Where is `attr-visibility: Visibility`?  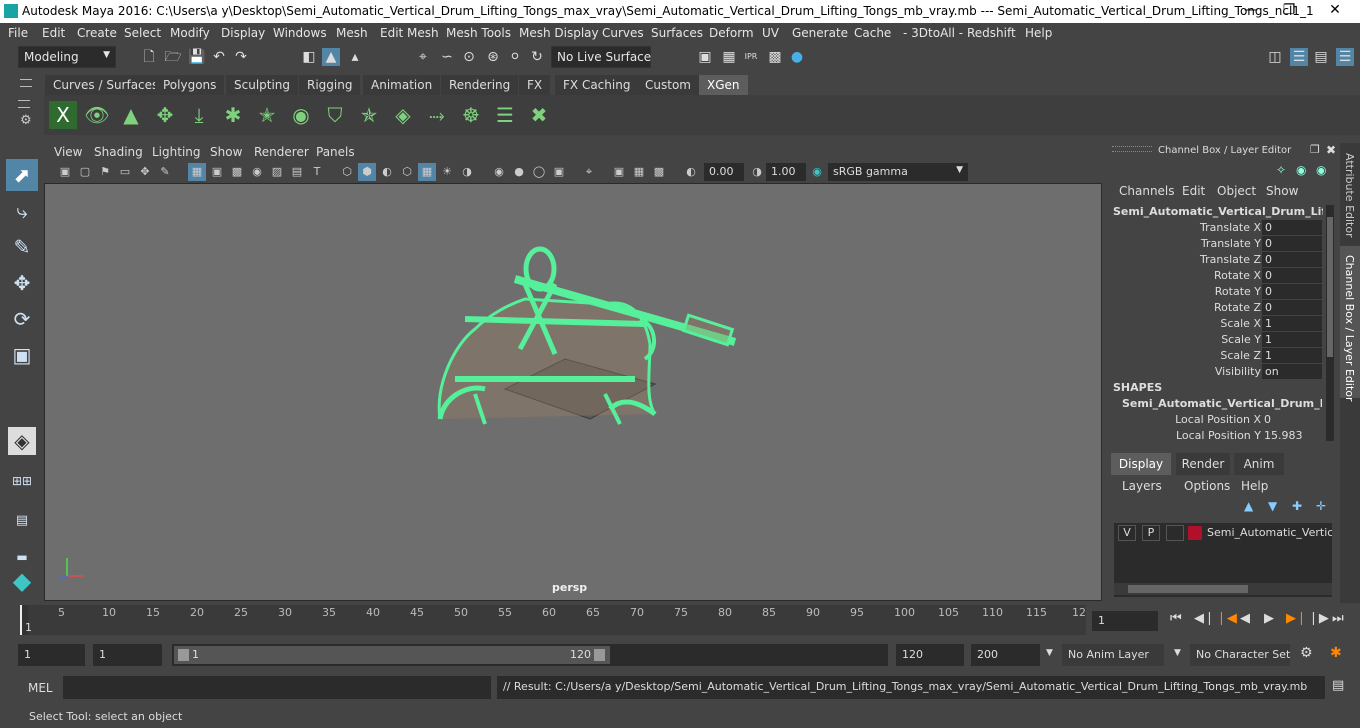
attr-visibility: Visibility is located at coordinates (1182, 371).